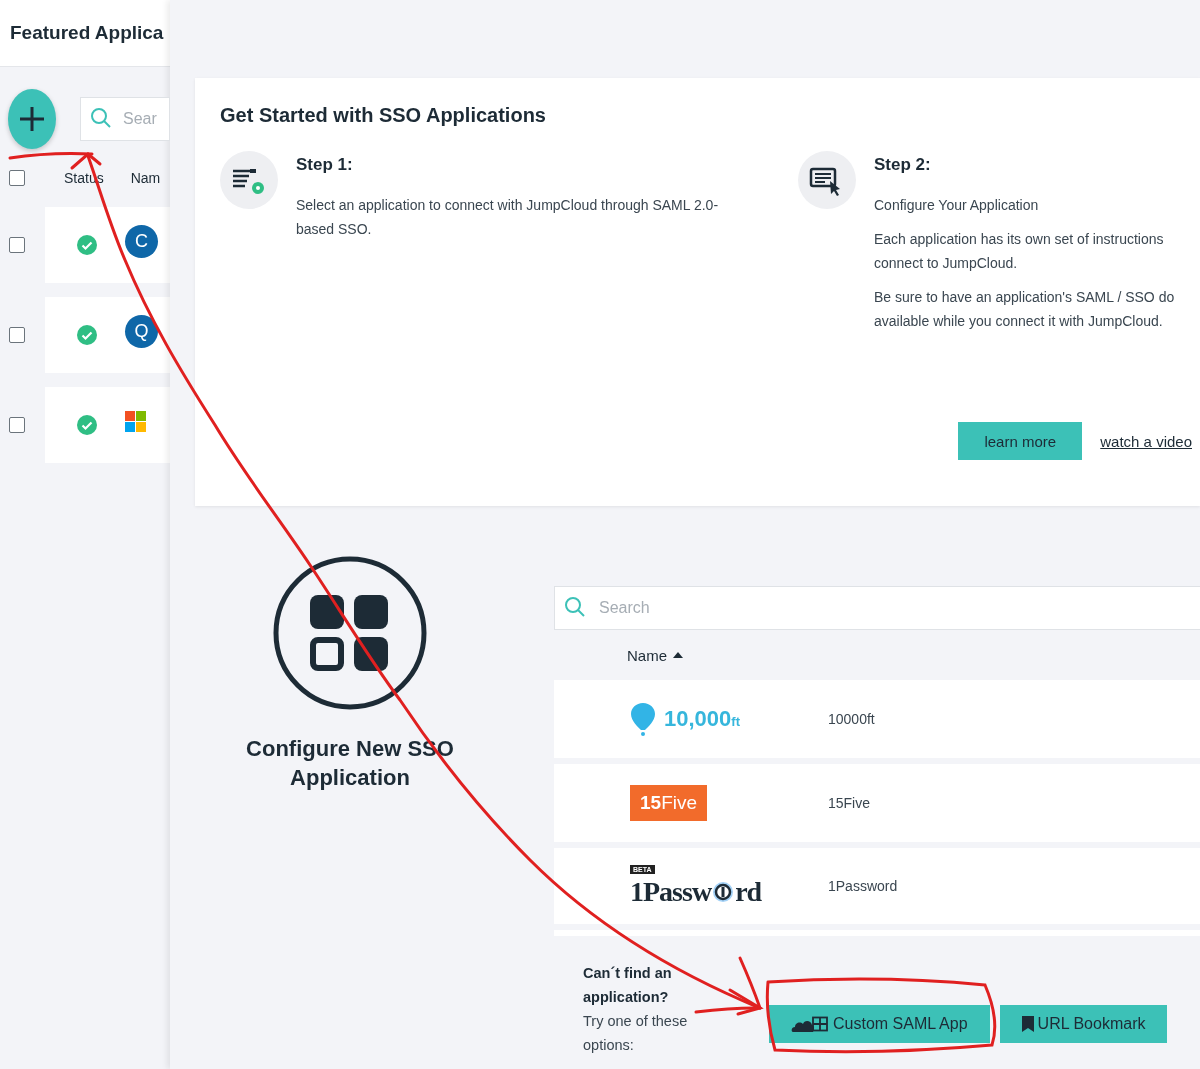  Describe the element at coordinates (17, 178) in the screenshot. I see `select-all-checkbox` at that location.